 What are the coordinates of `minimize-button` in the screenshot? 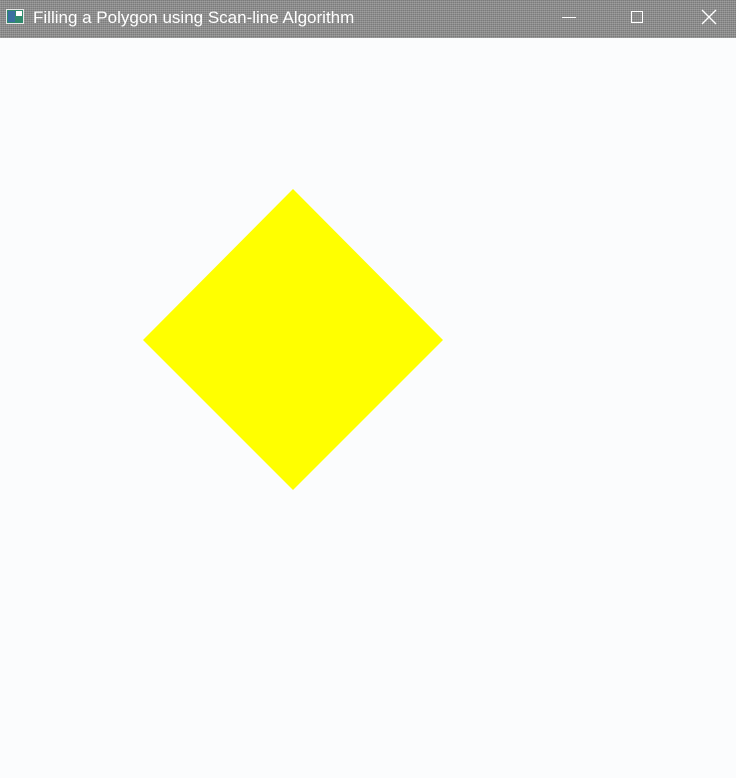 It's located at (569, 17).